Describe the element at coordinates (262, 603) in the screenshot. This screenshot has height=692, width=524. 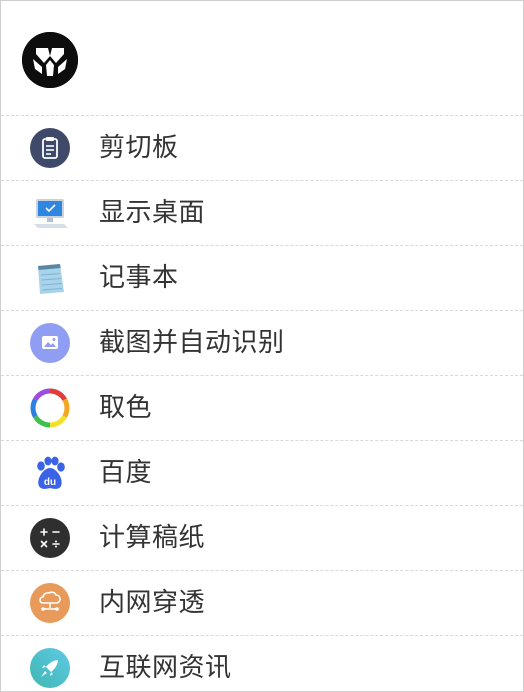
I see `menu-item-intranet-tunnel: 内网穿透` at that location.